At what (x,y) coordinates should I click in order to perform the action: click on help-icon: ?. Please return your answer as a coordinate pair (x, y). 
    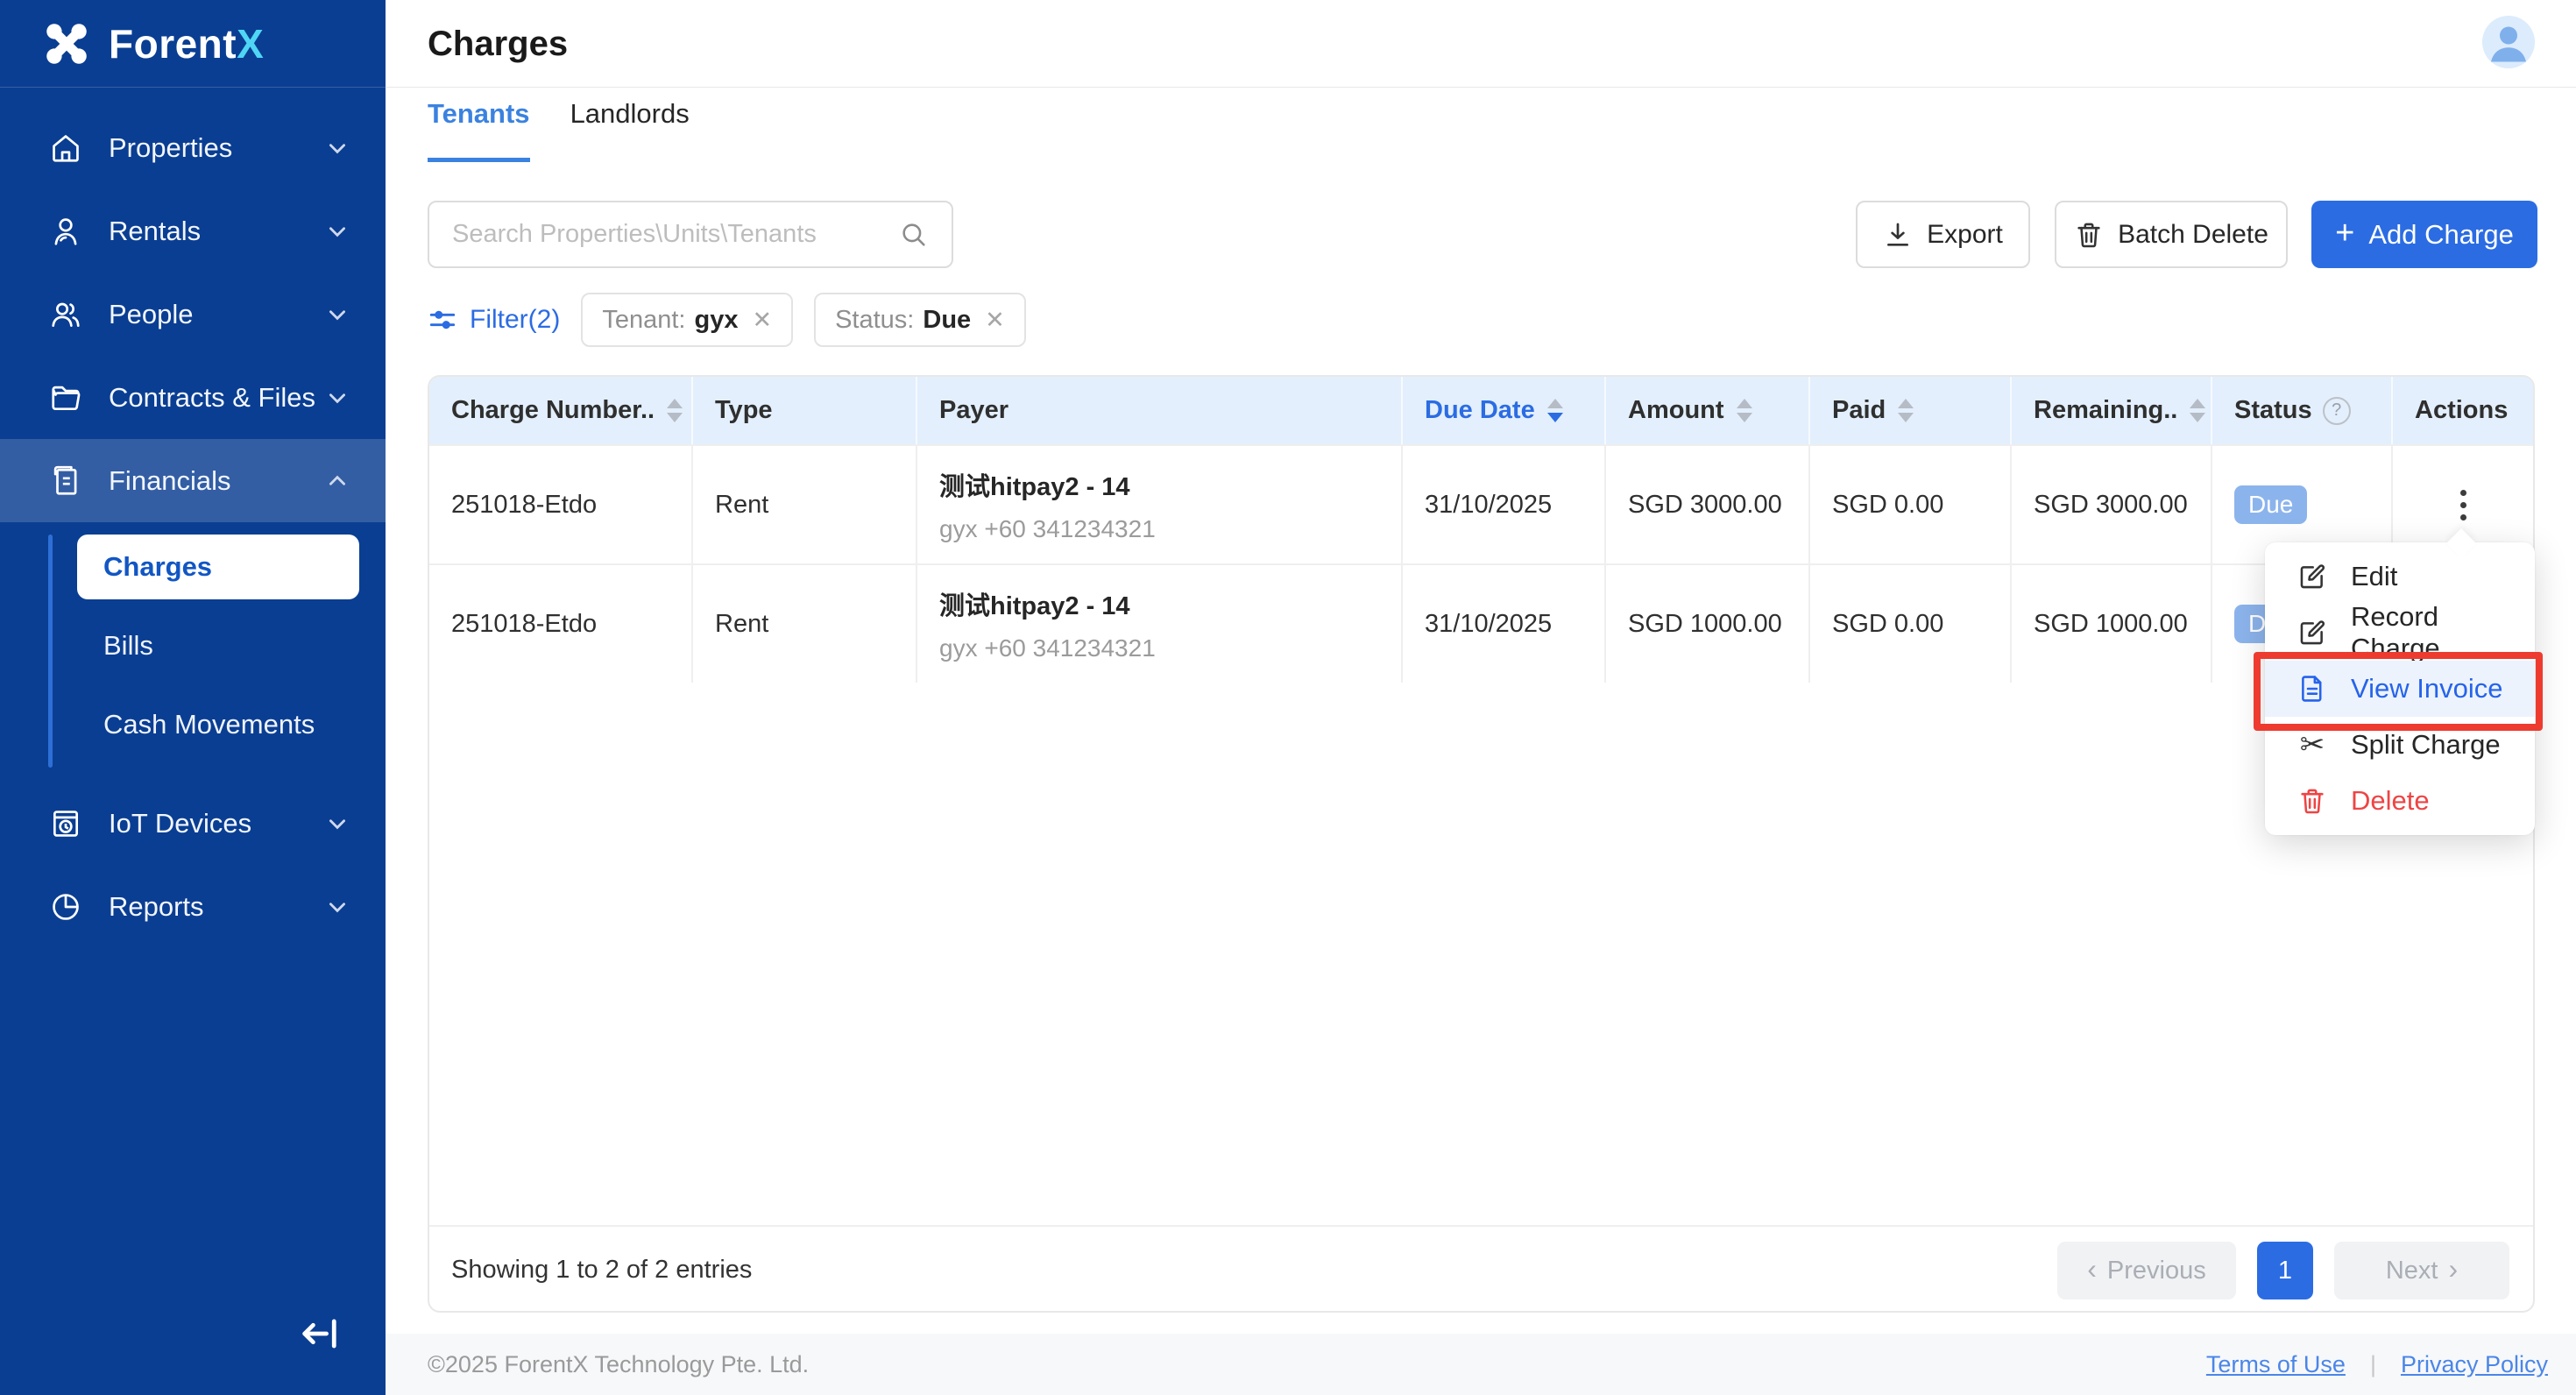
    Looking at the image, I should click on (2336, 410).